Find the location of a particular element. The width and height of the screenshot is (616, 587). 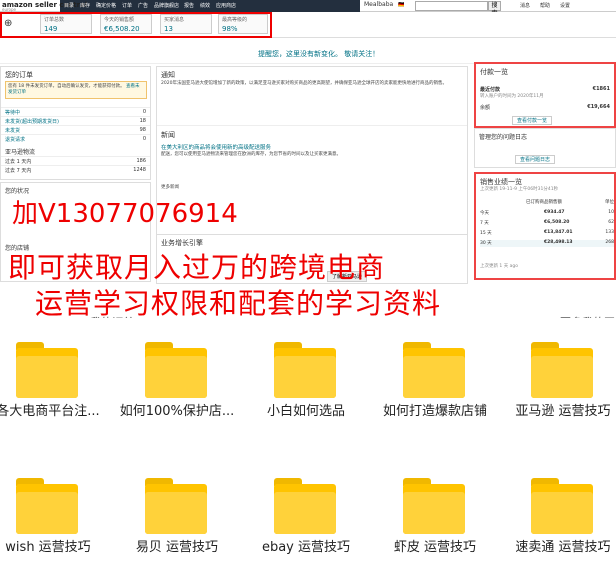

order-row: 未发货(超出预期发货日) 18 is located at coordinates (75, 120).